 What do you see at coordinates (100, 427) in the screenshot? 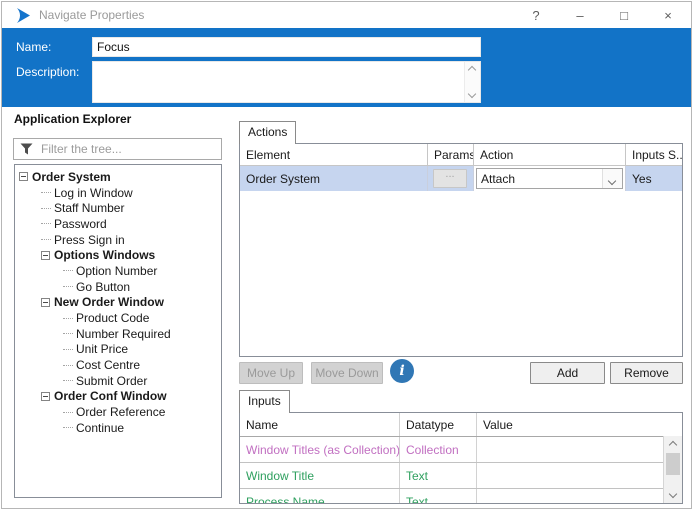
I see `tree-item-label: Continue` at bounding box center [100, 427].